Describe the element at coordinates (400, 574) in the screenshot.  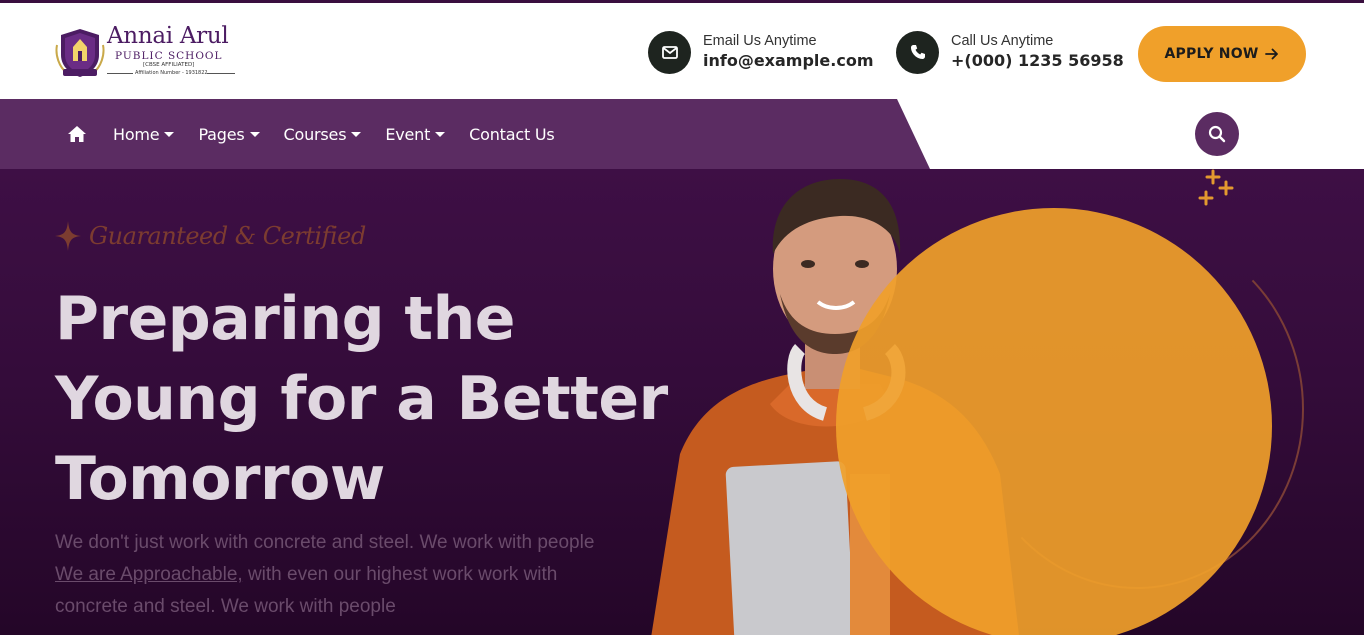
I see `description-text: with even our highest work work with` at that location.